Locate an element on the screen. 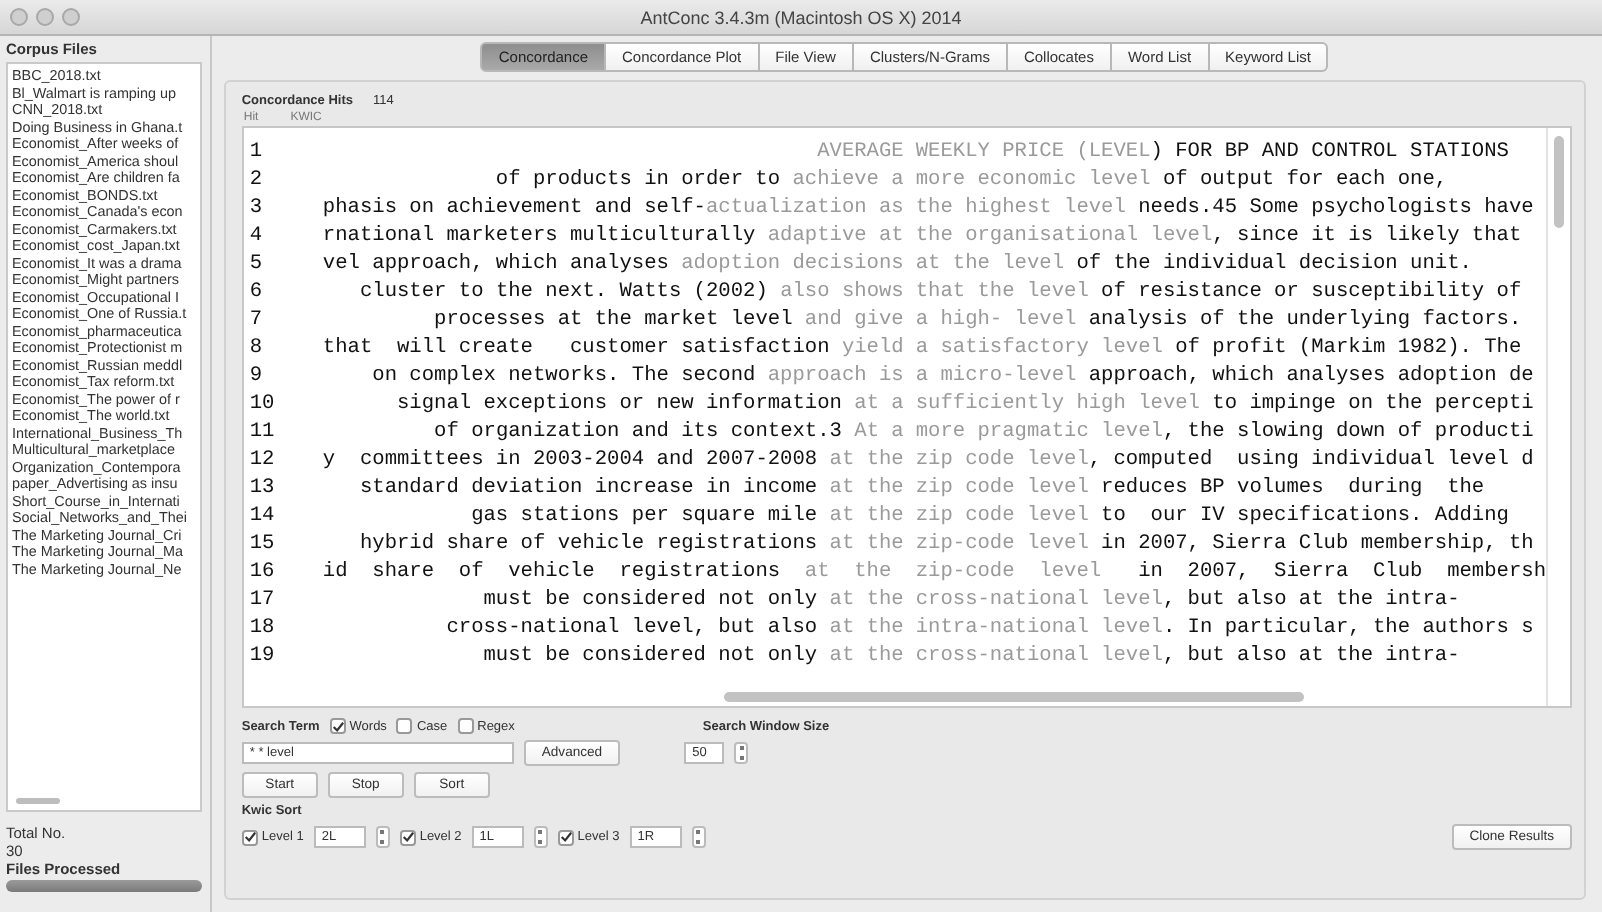  right-context: ) FOR BP AND CONTROL STATIONS is located at coordinates (1329, 152).